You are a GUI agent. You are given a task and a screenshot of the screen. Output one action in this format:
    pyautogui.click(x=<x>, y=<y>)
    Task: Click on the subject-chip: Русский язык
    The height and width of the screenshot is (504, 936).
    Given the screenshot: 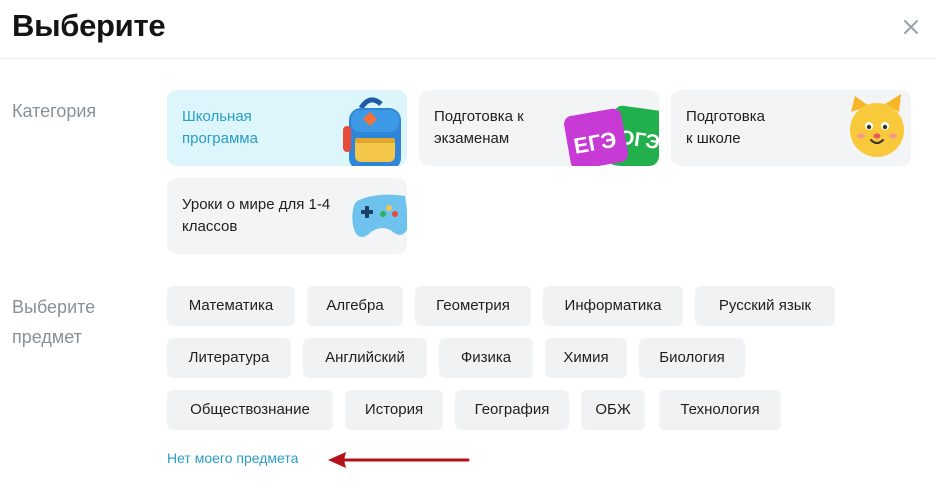 What is the action you would take?
    pyautogui.click(x=765, y=306)
    